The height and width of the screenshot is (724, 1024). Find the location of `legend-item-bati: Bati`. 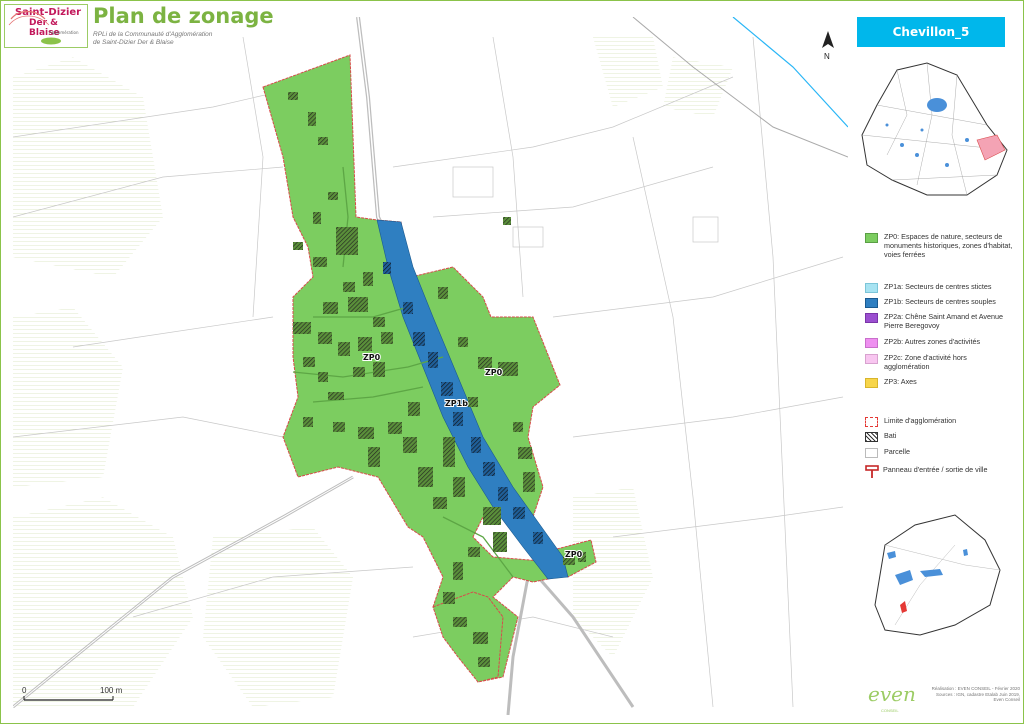

legend-item-bati: Bati is located at coordinates (939, 436).